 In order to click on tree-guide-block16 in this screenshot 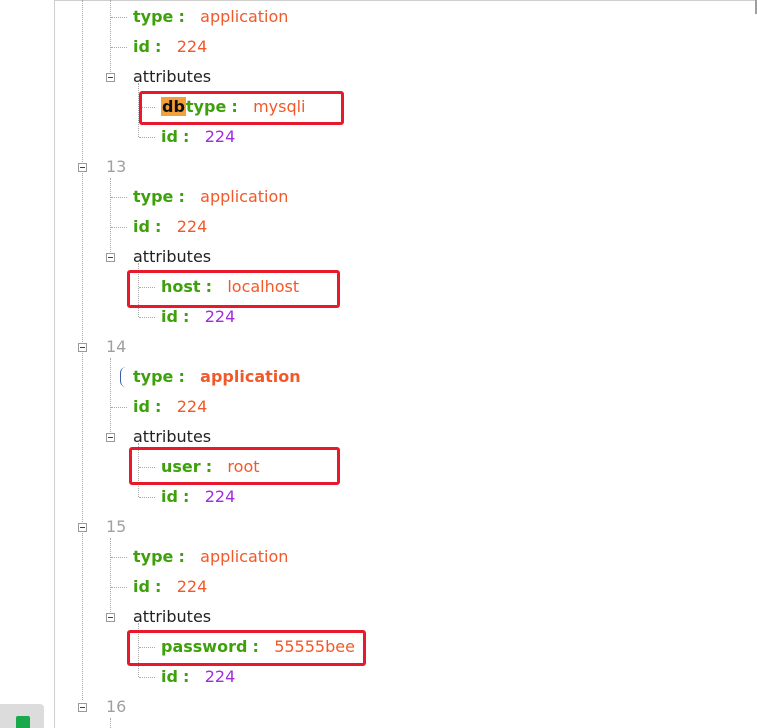, I will do `click(110, 723)`.